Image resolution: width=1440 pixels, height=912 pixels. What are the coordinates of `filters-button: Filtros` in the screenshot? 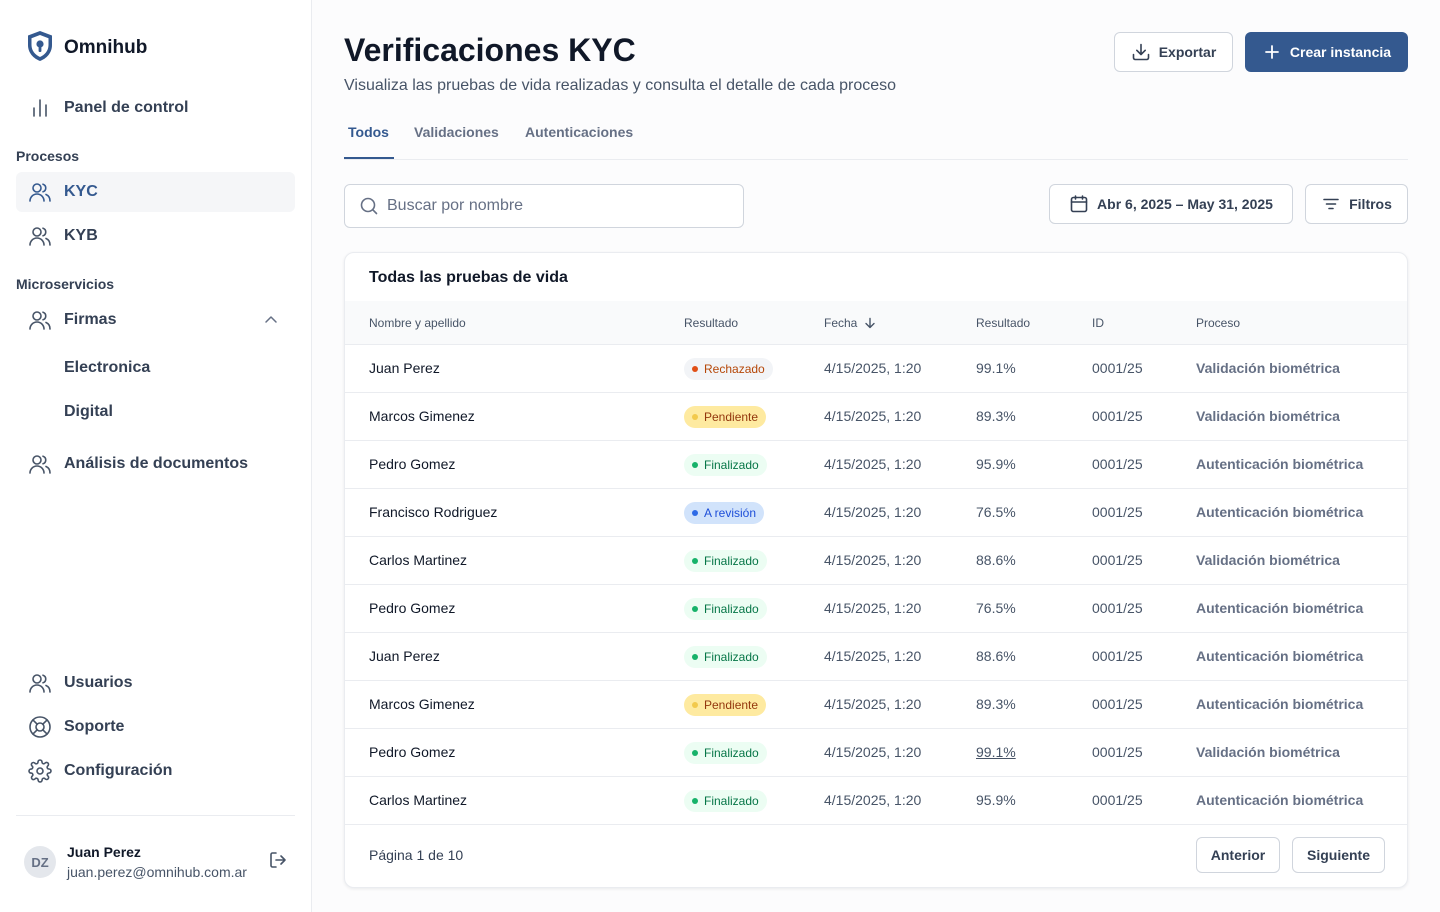 It's located at (1356, 204).